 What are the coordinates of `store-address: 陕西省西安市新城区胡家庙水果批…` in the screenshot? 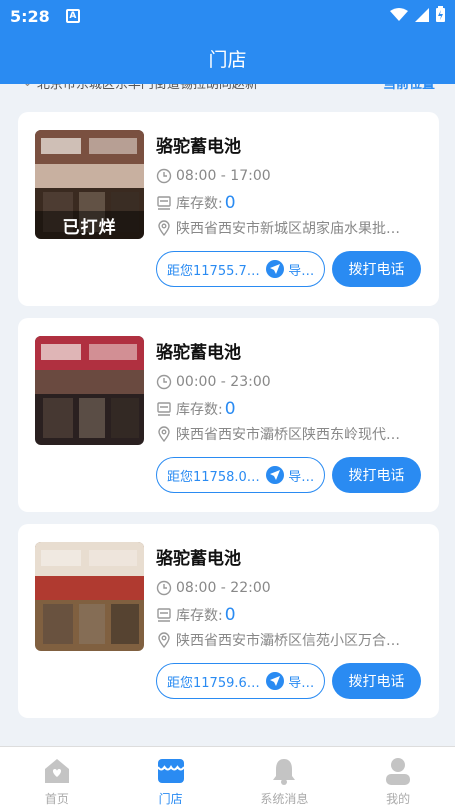 It's located at (291, 228).